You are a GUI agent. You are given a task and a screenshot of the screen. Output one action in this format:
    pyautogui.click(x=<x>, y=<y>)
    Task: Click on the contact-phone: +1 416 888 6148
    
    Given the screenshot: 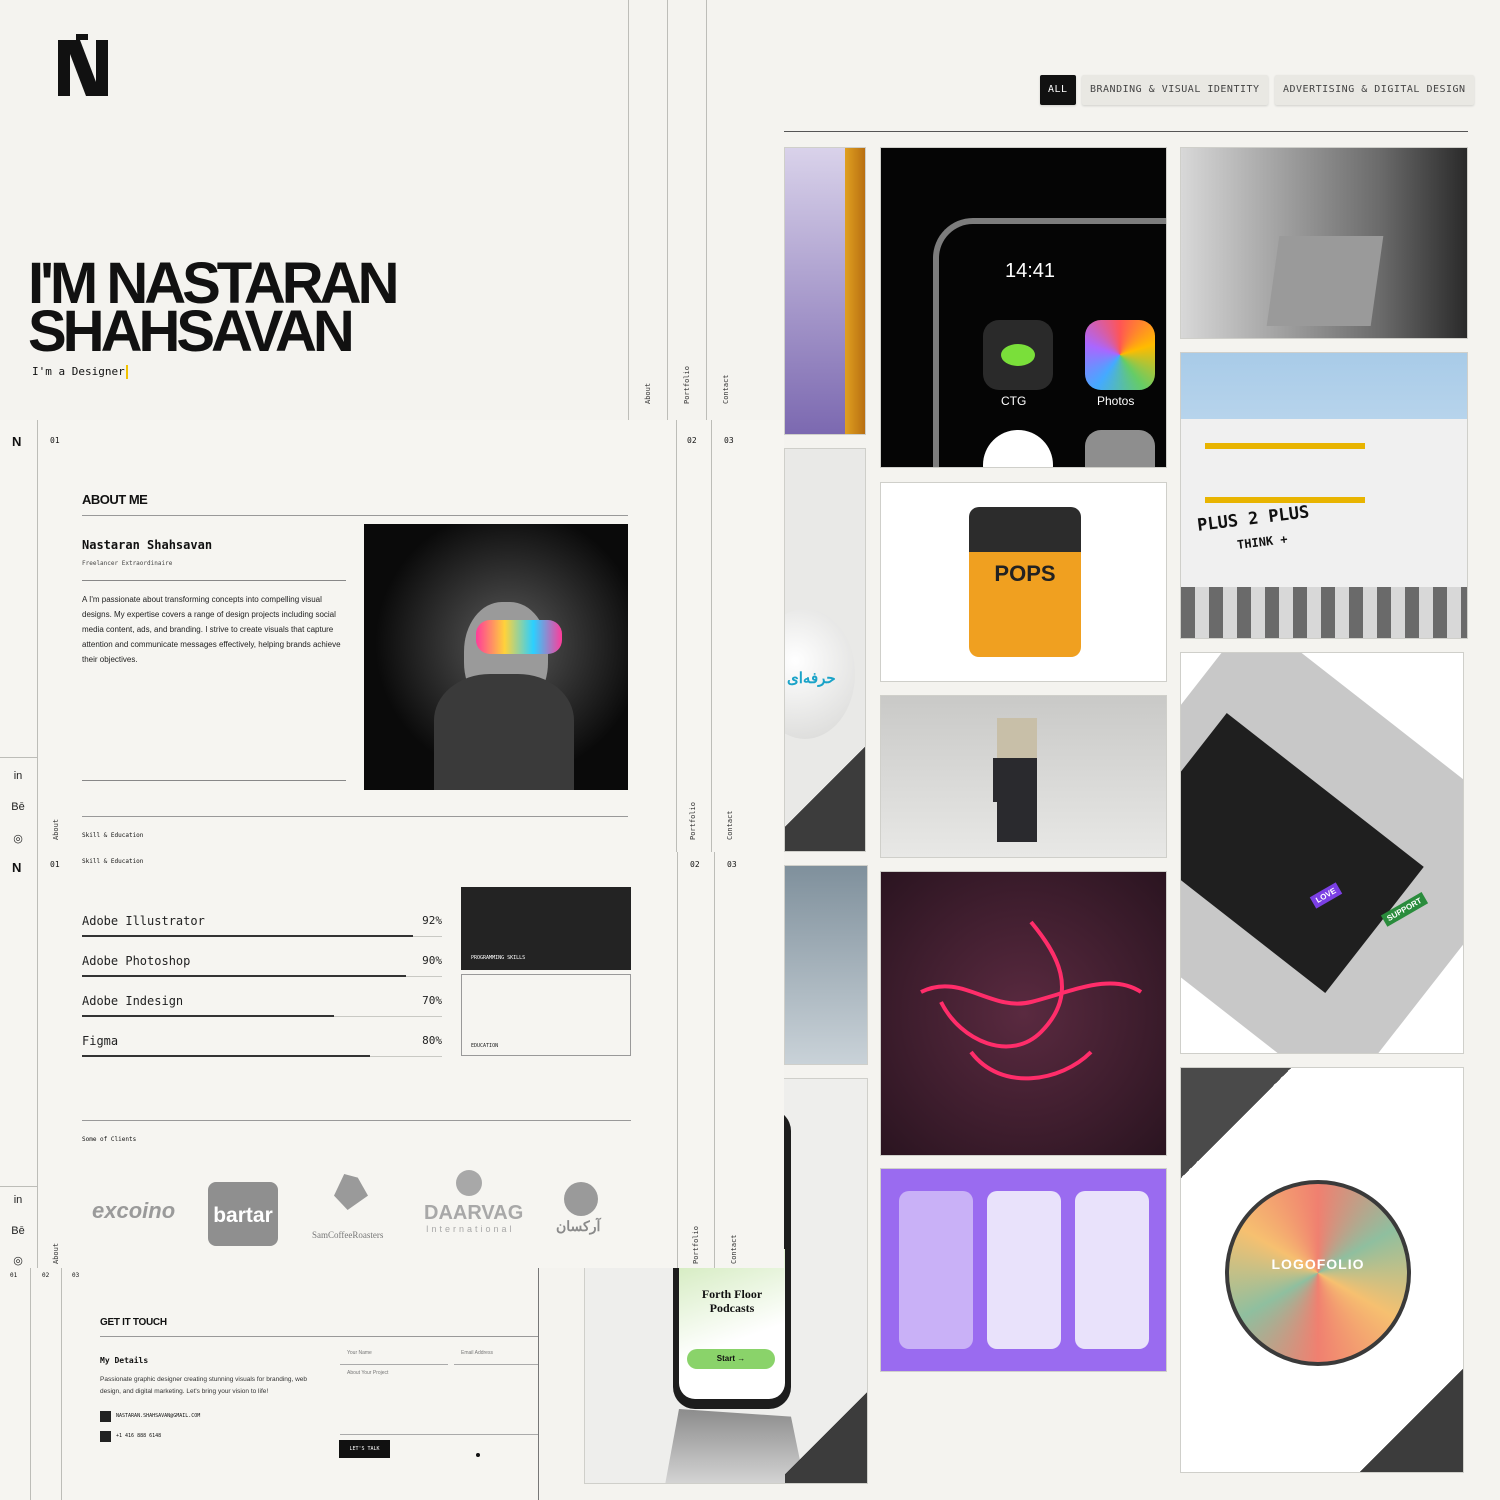 What is the action you would take?
    pyautogui.click(x=138, y=1436)
    